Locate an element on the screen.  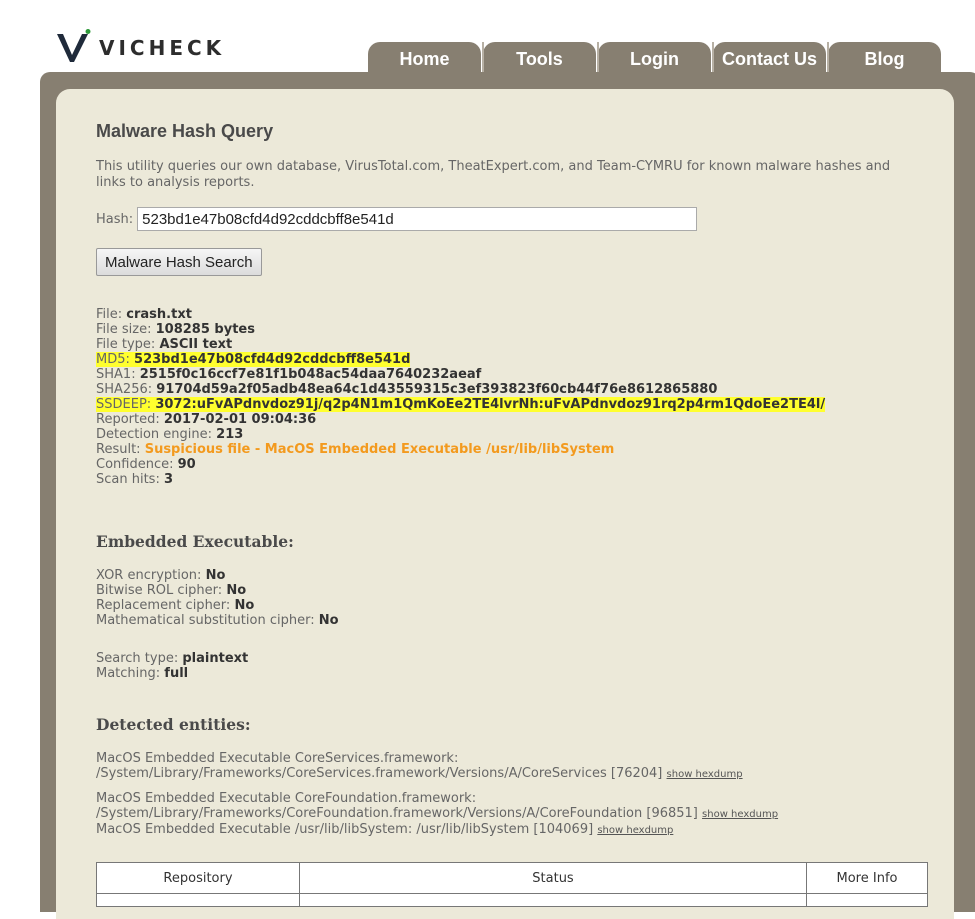
file-label: File: is located at coordinates (109, 314).